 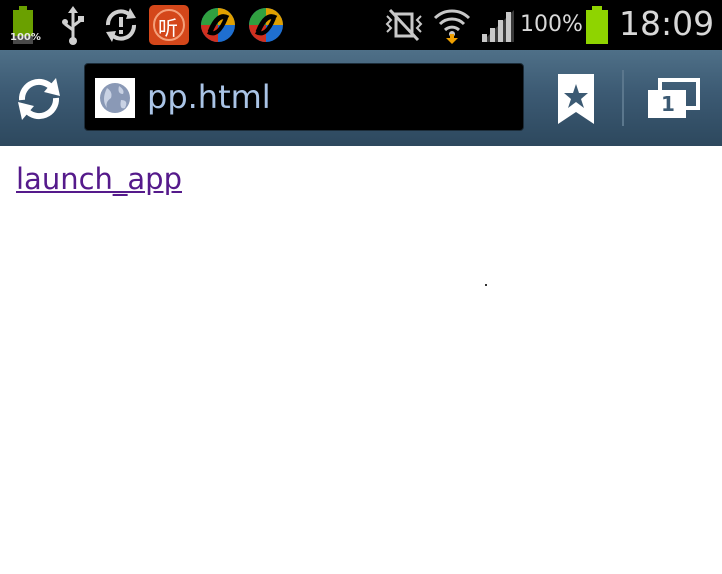 I want to click on clock: 18:09, so click(x=667, y=23).